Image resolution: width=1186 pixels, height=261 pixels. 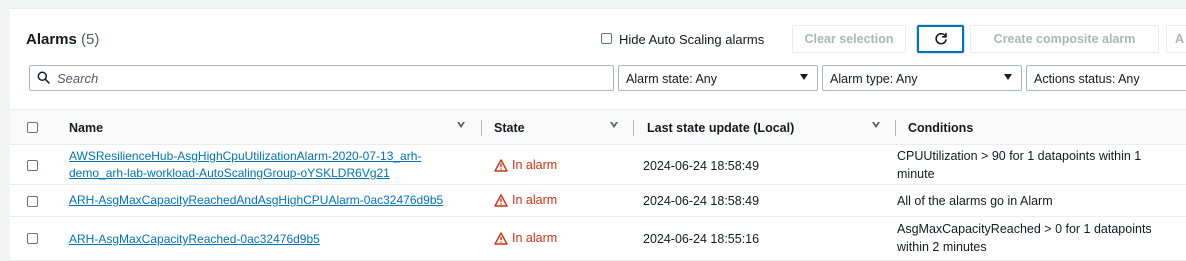 I want to click on truncated-action-button: A, so click(x=1176, y=39).